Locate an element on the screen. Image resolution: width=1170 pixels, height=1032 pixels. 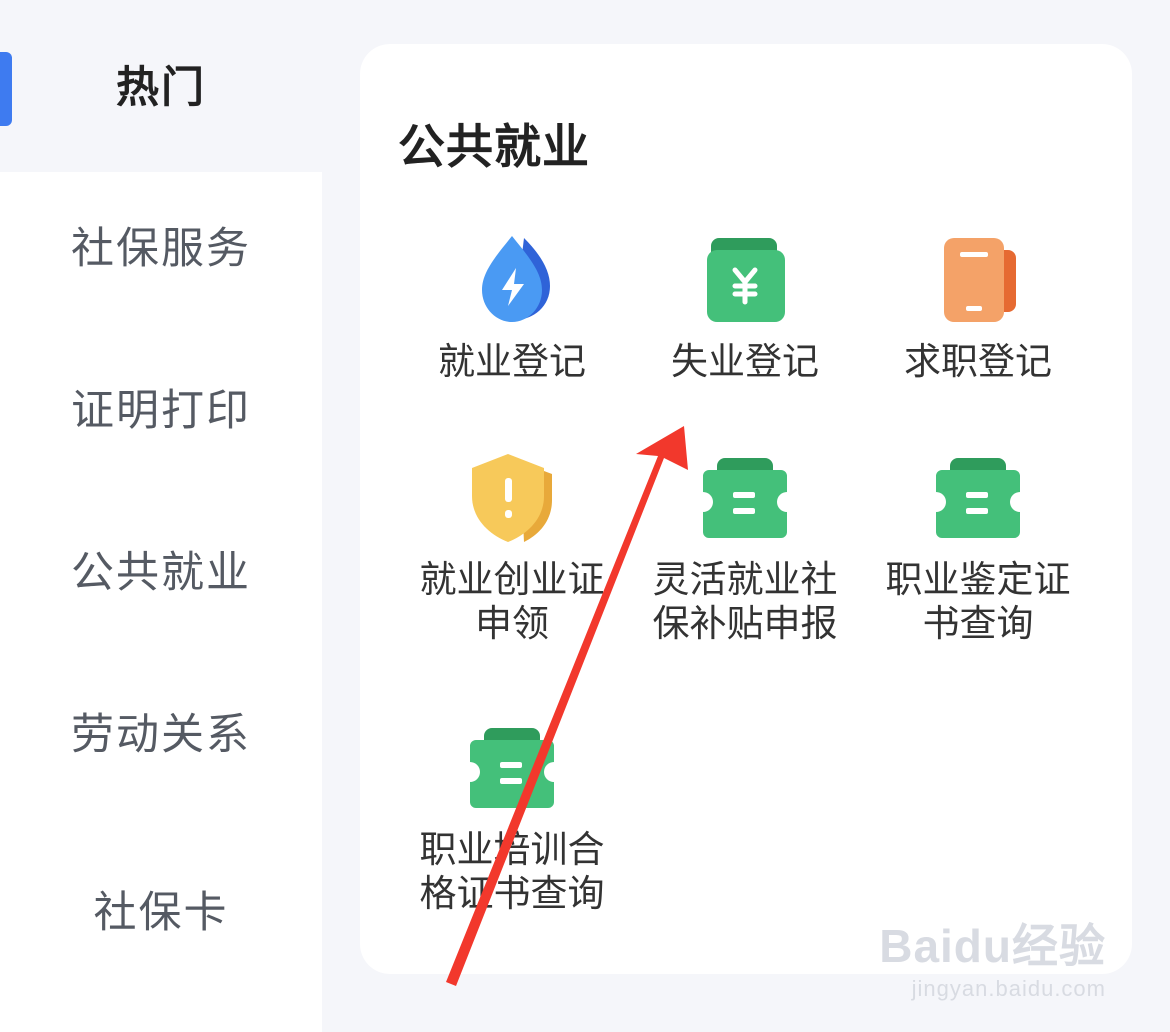
sidebar-item-social-security: 社保服务 is located at coordinates (161, 253).